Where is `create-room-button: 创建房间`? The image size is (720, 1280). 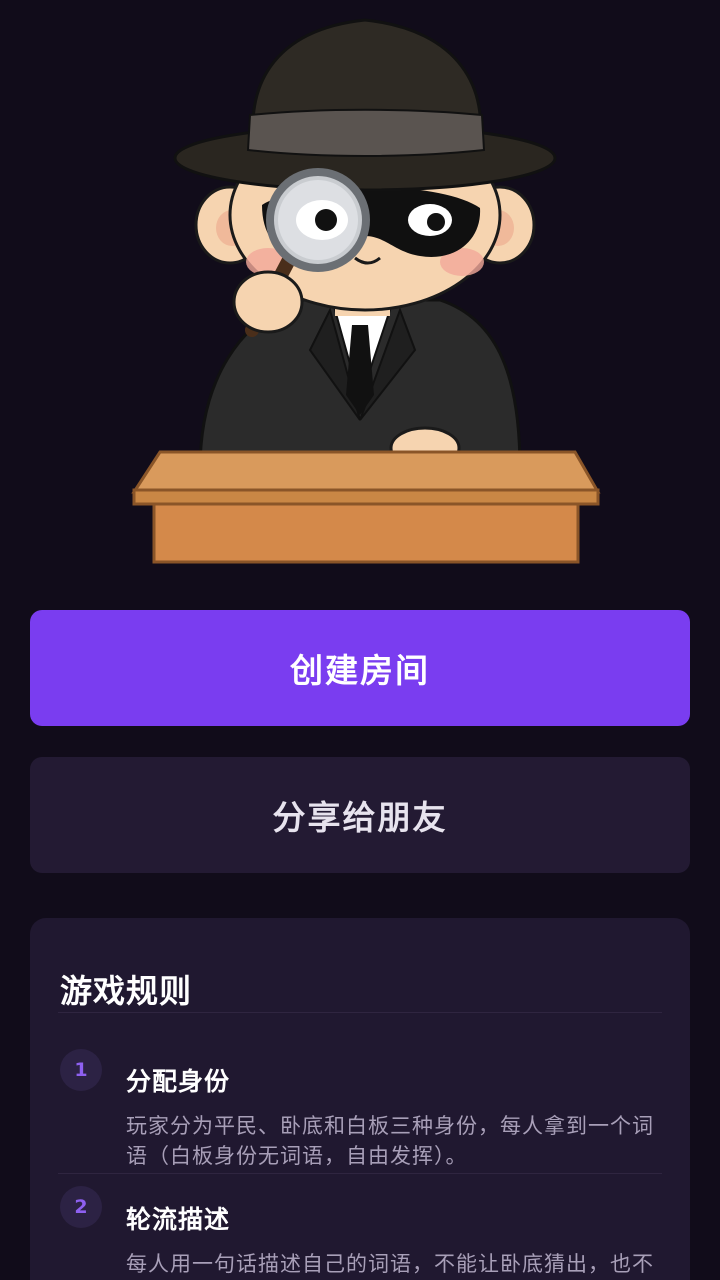
create-room-button: 创建房间 is located at coordinates (360, 668).